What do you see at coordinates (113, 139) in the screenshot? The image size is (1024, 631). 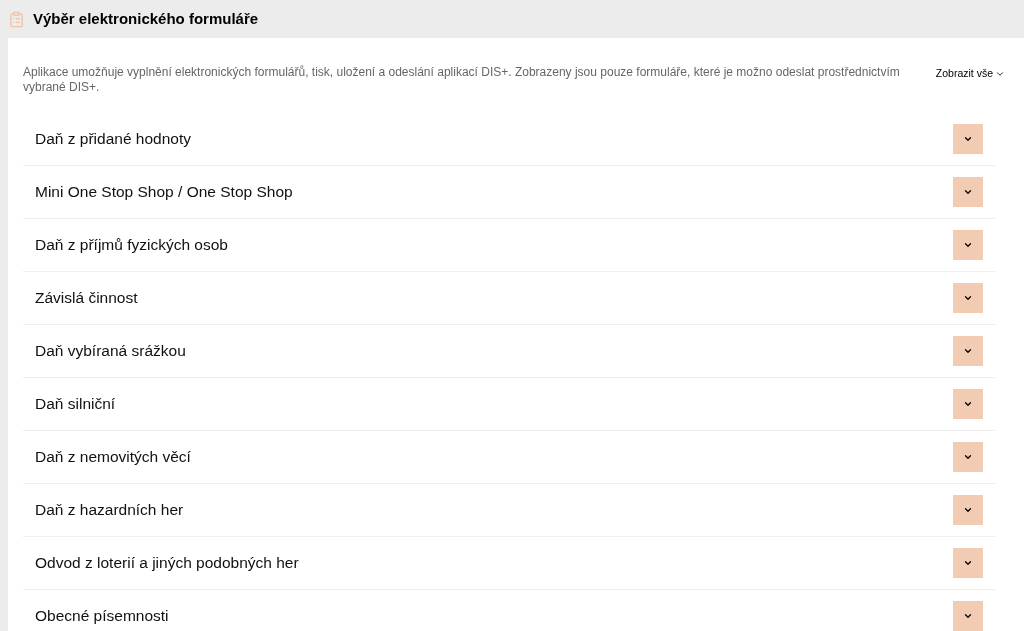 I see `section-title: Daň z přidané hodnoty` at bounding box center [113, 139].